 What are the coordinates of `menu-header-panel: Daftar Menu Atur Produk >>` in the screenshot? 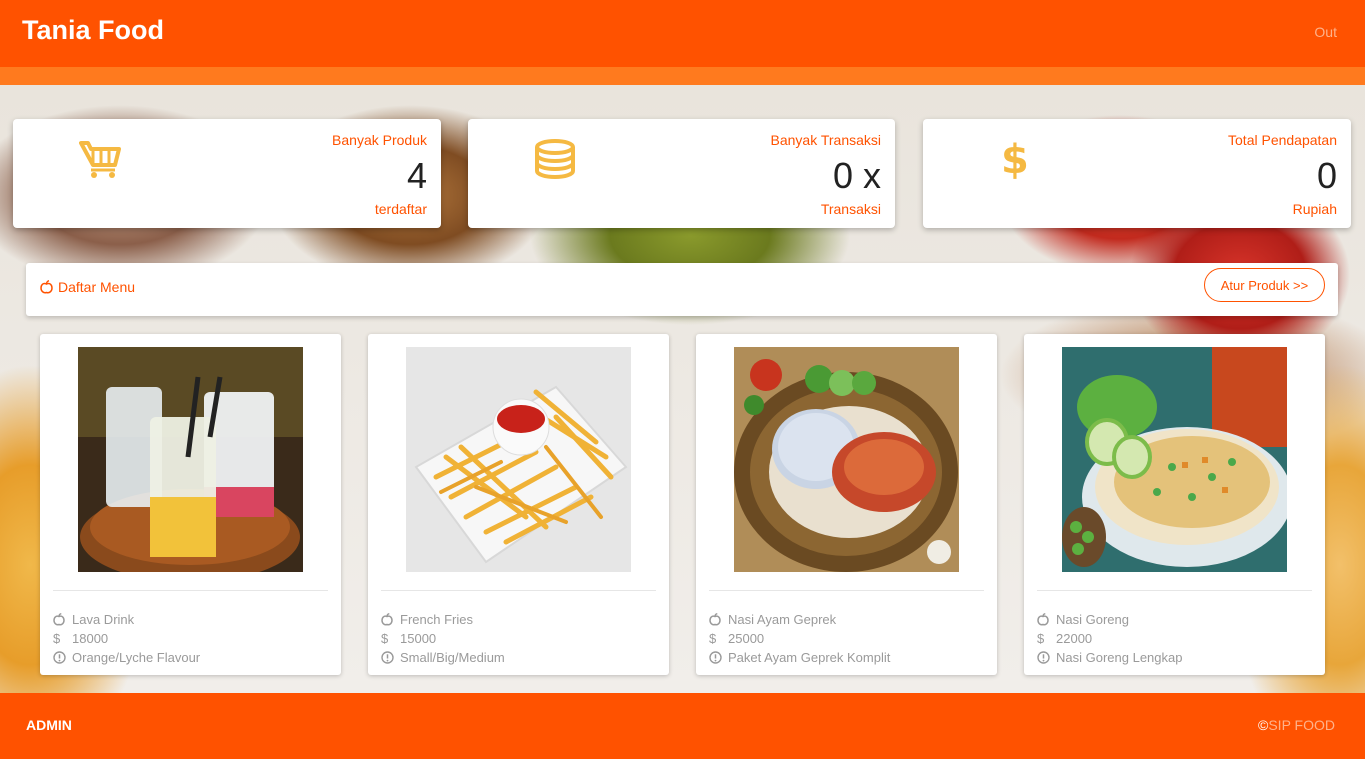 It's located at (682, 289).